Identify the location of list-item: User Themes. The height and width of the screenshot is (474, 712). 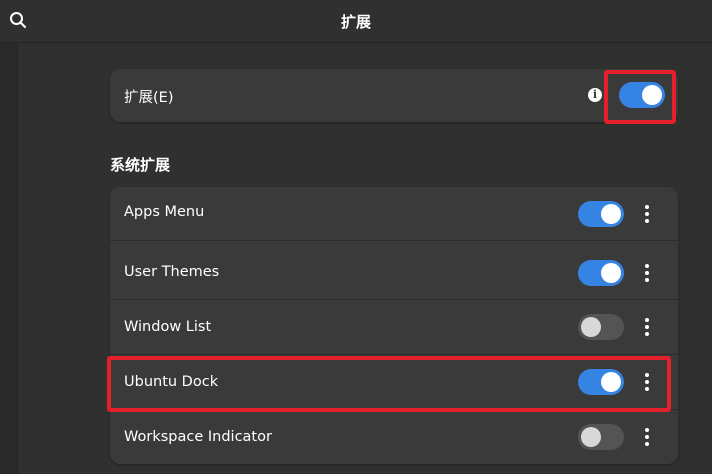
(394, 270).